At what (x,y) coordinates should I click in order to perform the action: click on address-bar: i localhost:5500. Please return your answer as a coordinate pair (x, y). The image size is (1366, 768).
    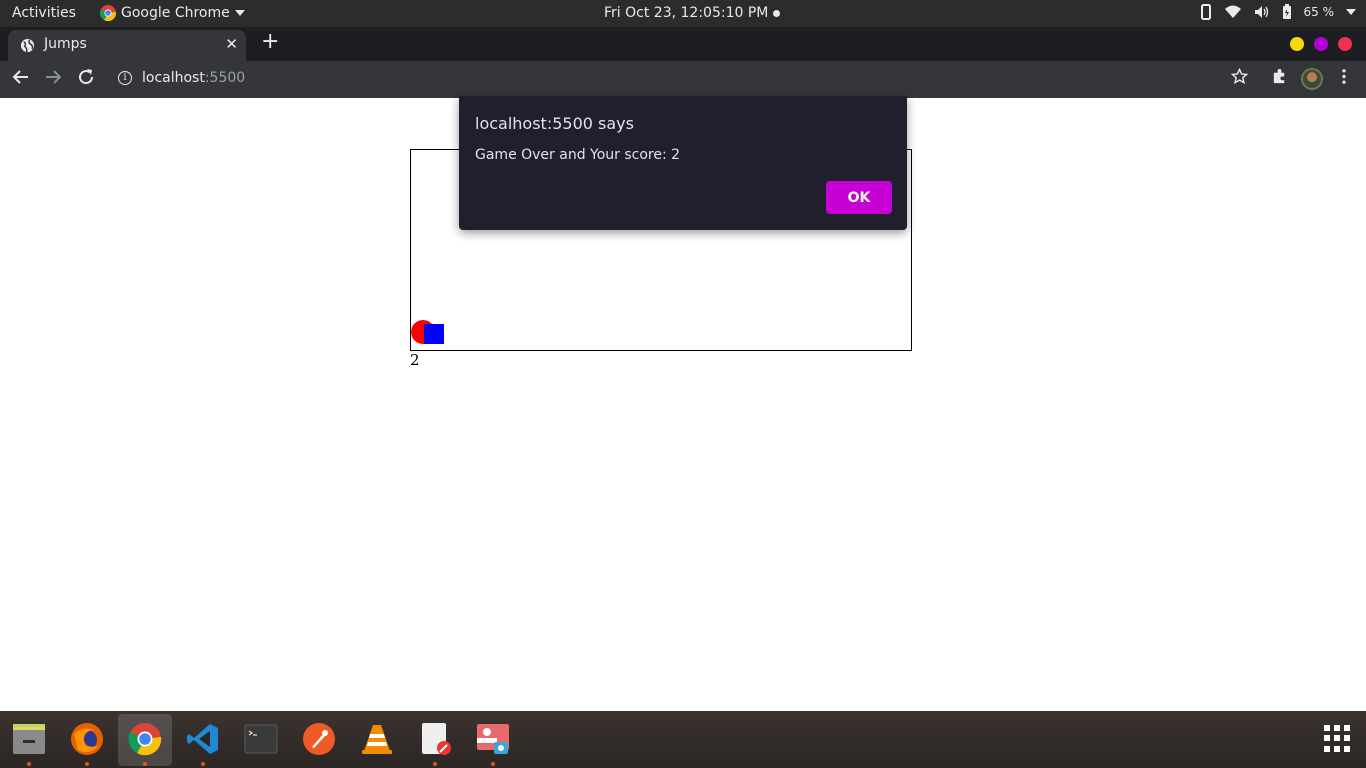
    Looking at the image, I should click on (686, 79).